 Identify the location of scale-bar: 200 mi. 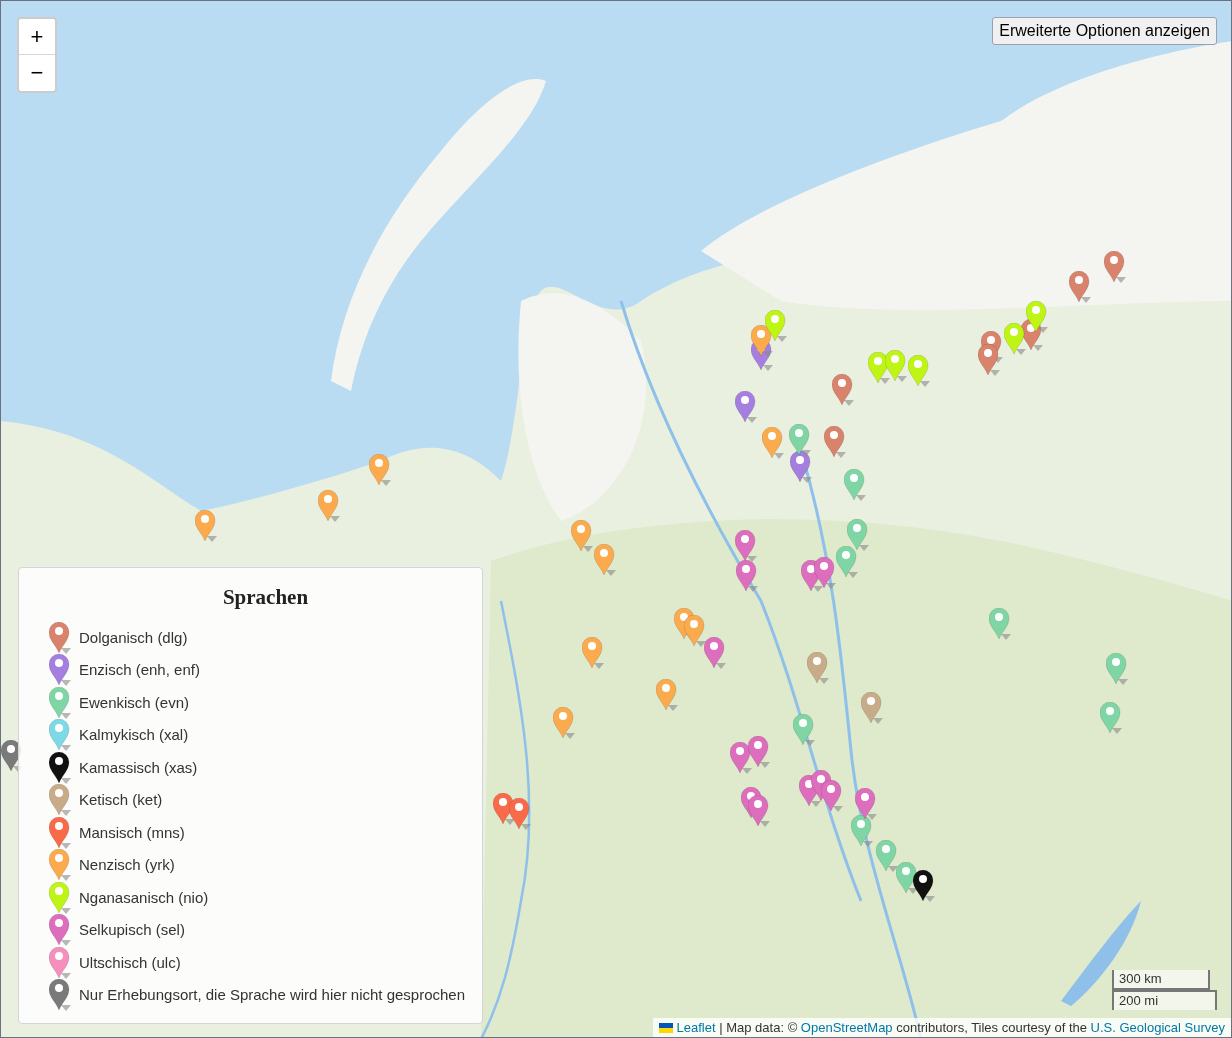
(1164, 1000).